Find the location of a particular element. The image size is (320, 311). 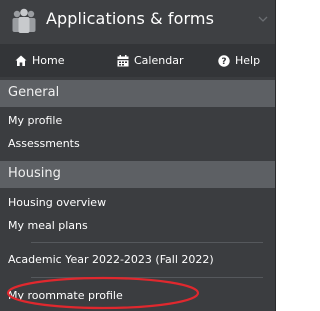

calendar-icon is located at coordinates (123, 60).